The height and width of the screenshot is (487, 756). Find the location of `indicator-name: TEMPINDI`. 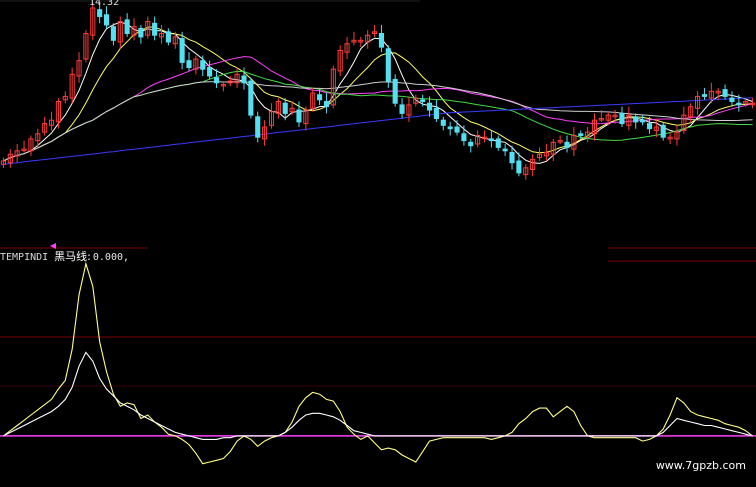

indicator-name: TEMPINDI is located at coordinates (24, 257).